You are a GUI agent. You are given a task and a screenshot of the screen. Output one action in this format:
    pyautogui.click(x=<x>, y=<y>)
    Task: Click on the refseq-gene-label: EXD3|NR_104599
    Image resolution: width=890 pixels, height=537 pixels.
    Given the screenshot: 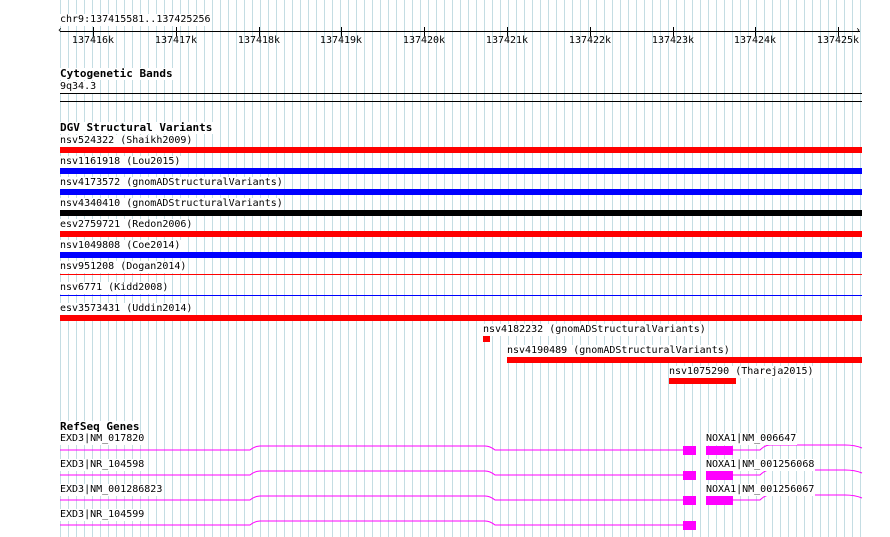 What is the action you would take?
    pyautogui.click(x=103, y=515)
    